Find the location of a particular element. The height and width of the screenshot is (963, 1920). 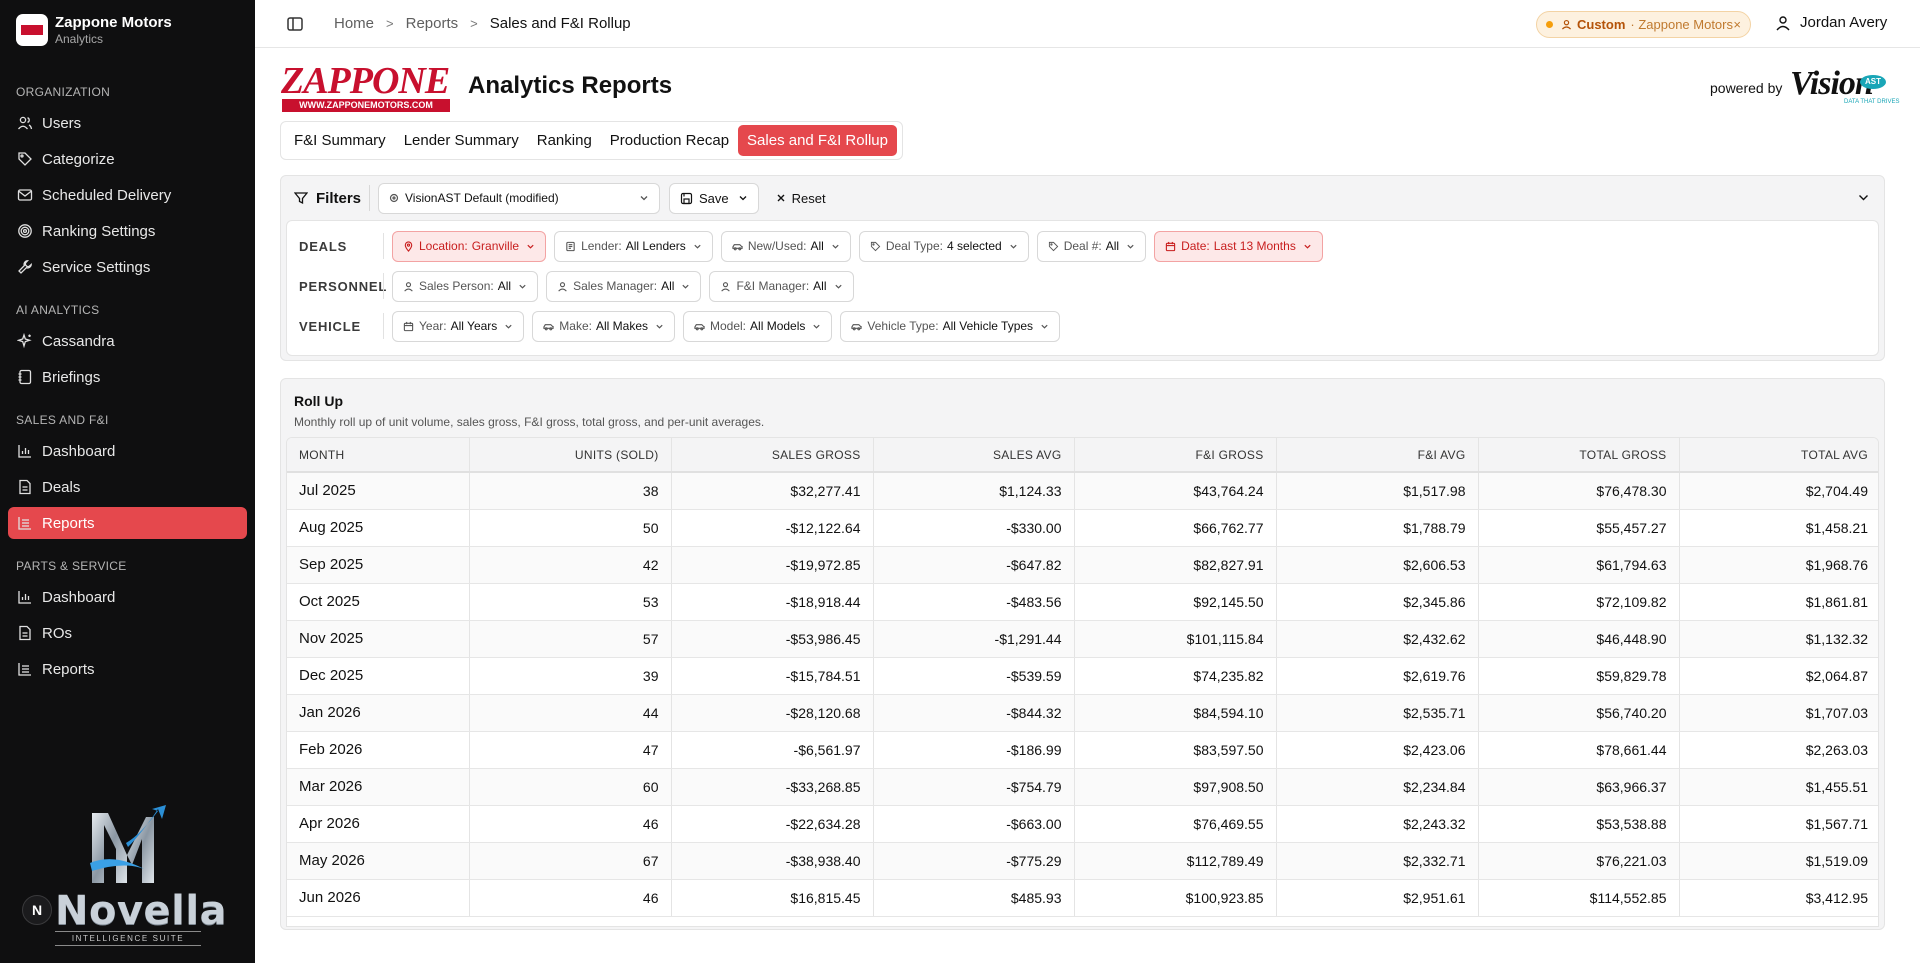

table-cell-total-avg: $1,707.03 is located at coordinates (1778, 713).